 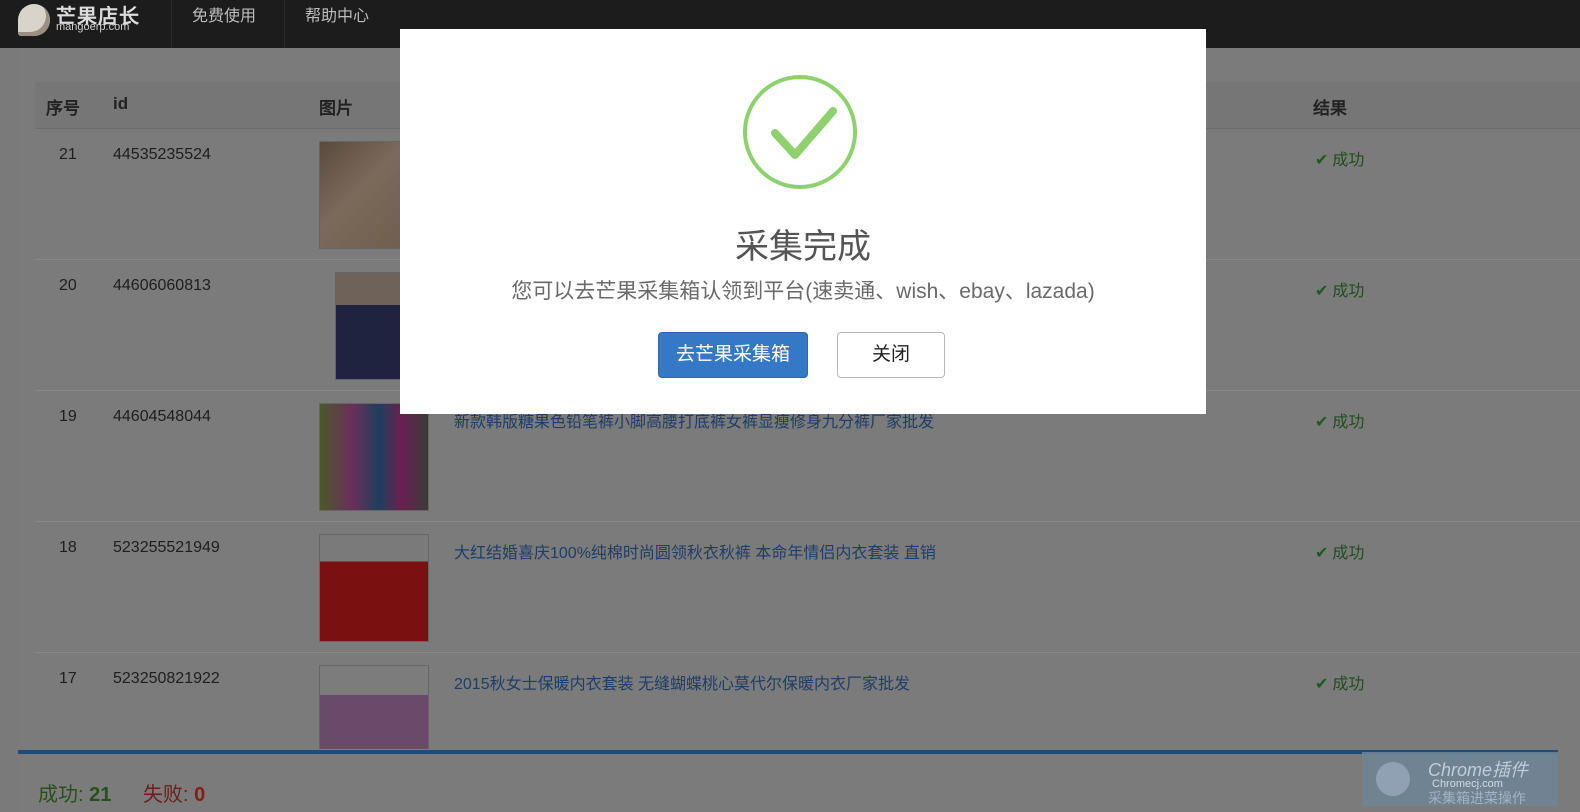 What do you see at coordinates (1330, 108) in the screenshot?
I see `header-result: 结果` at bounding box center [1330, 108].